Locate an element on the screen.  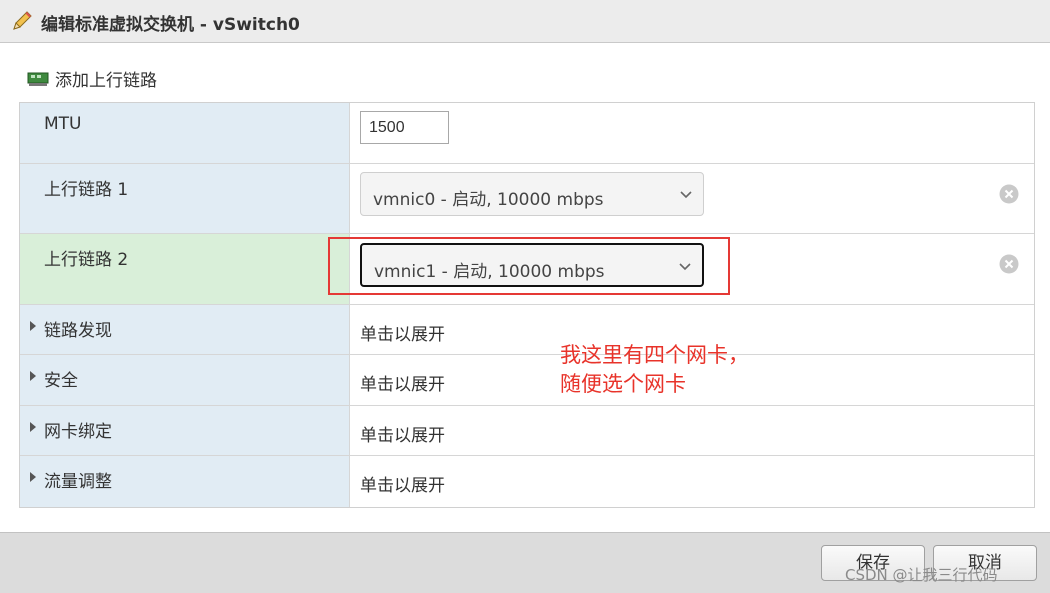
uplink-1-select: vmnic0 - 启动, 10000 mbps is located at coordinates (532, 194).